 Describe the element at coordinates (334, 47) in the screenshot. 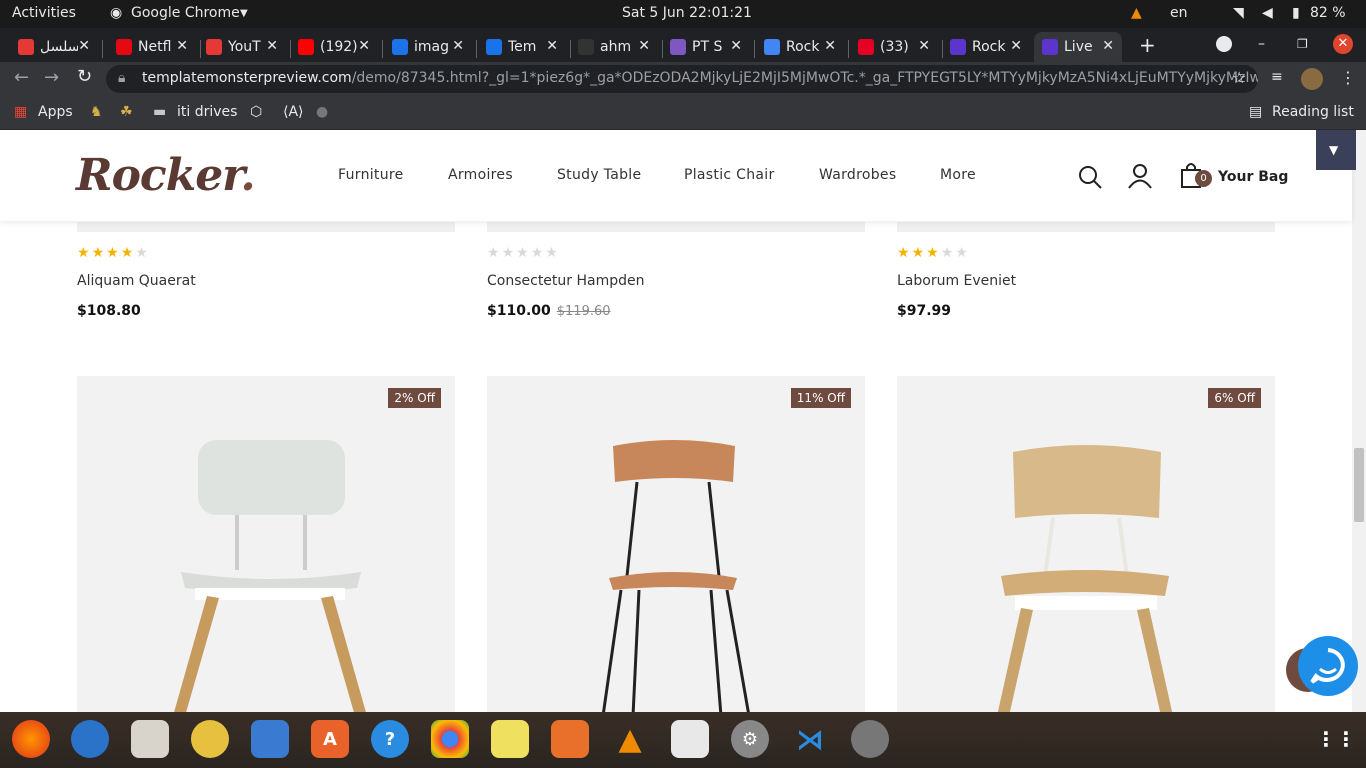

I see `tab-3: (192) ✕` at that location.